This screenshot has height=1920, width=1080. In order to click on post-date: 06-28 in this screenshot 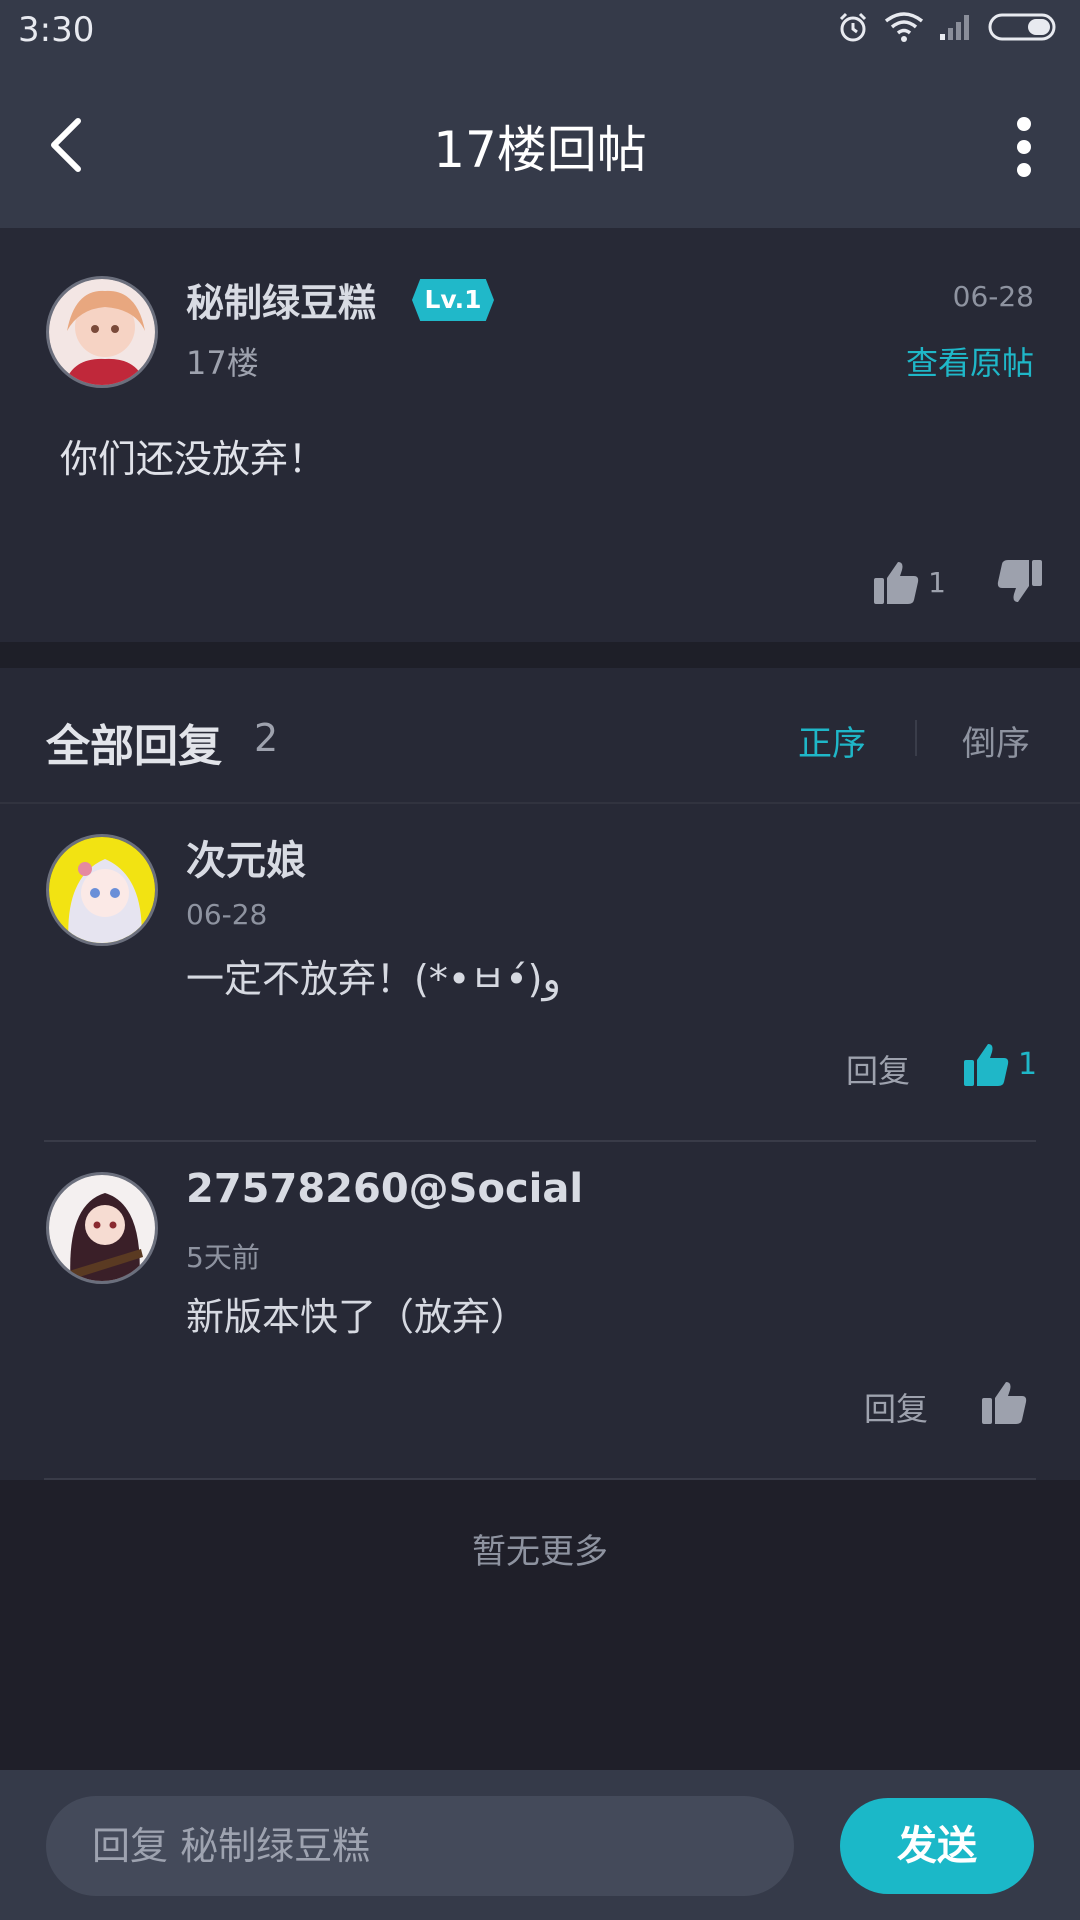, I will do `click(993, 296)`.